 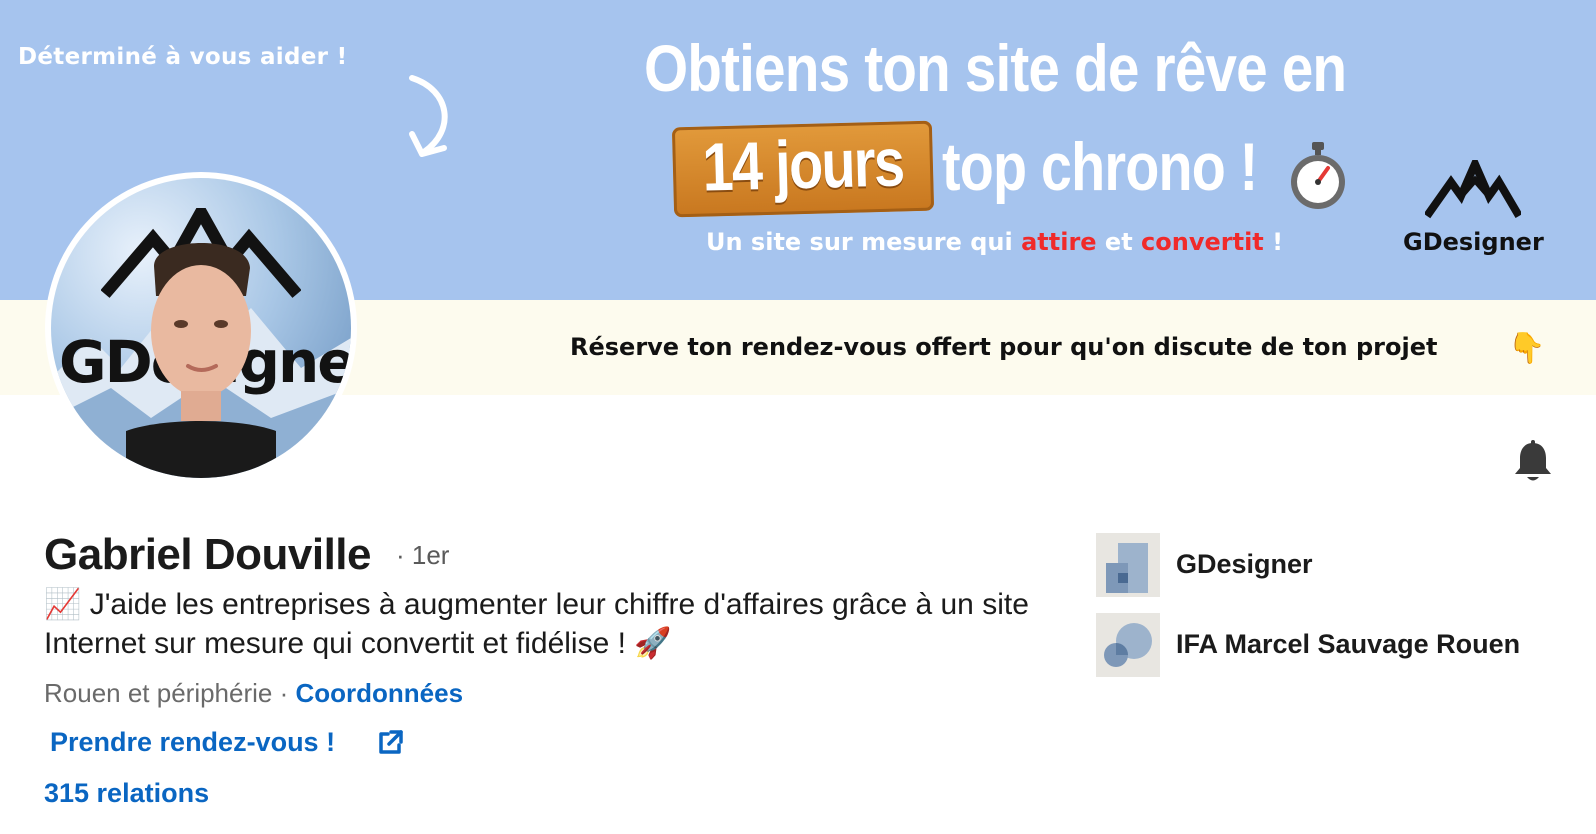 I want to click on booking-link: Prendre rendez-vous !, so click(x=192, y=742).